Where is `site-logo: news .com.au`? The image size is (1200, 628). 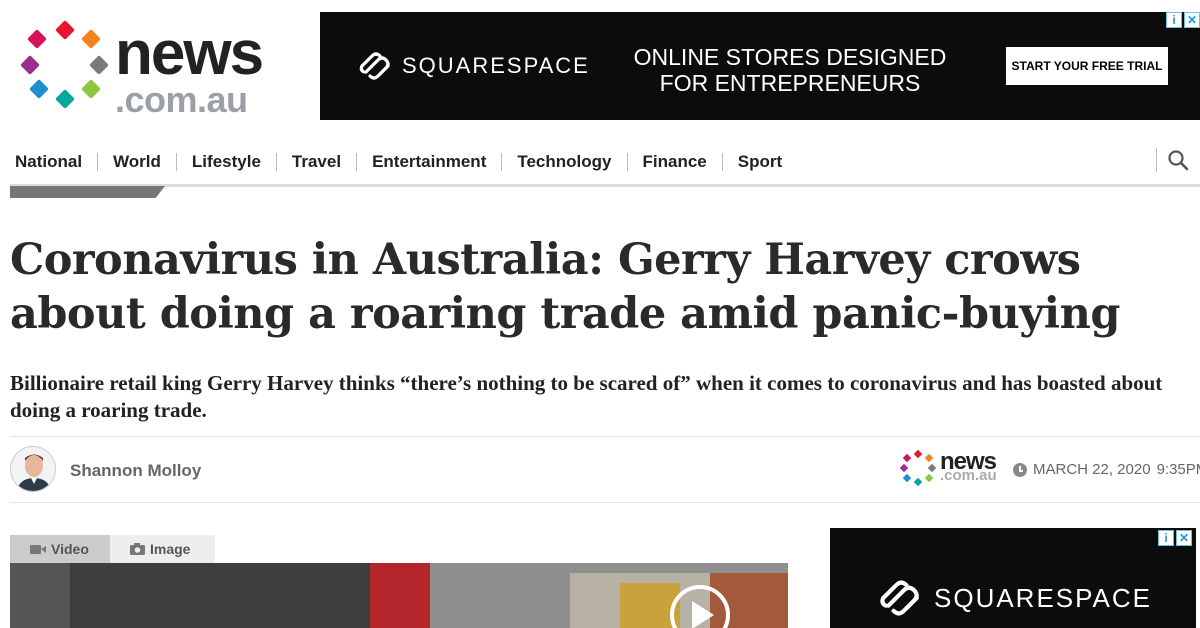 site-logo: news .com.au is located at coordinates (150, 69).